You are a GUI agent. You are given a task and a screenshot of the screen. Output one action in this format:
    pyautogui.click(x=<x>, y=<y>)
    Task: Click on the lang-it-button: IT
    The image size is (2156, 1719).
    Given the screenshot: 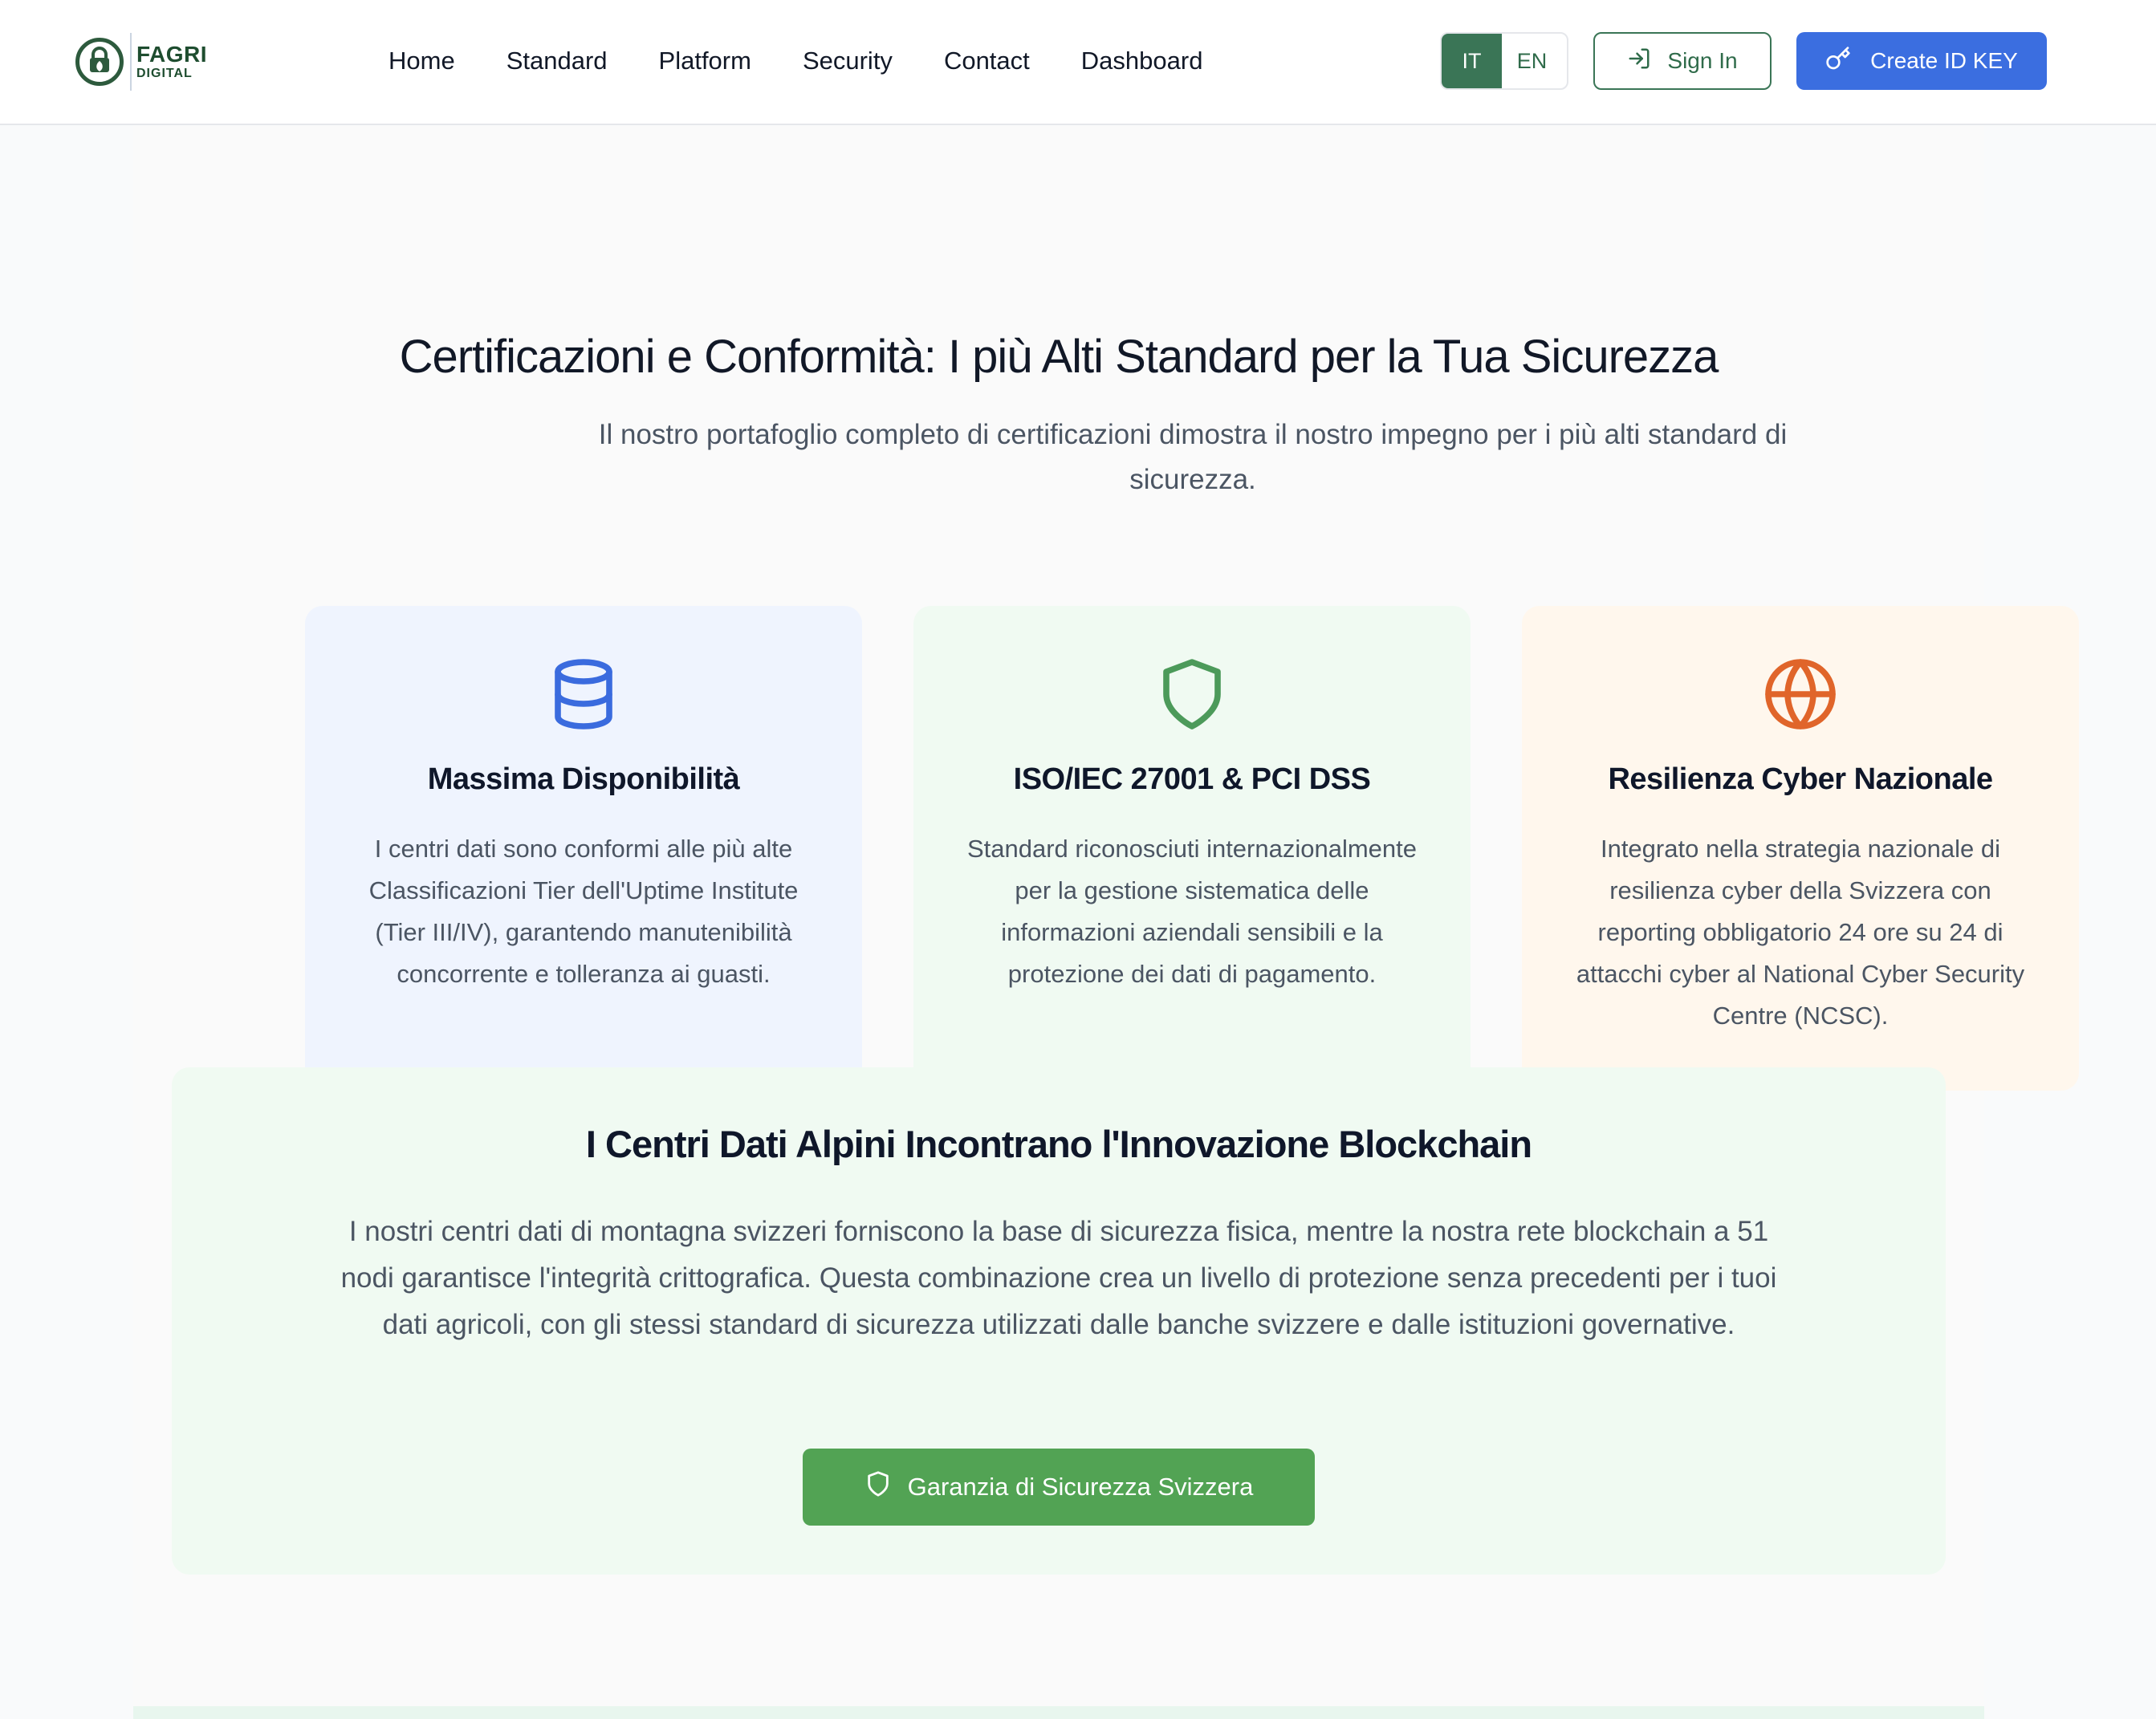 What is the action you would take?
    pyautogui.click(x=1472, y=61)
    